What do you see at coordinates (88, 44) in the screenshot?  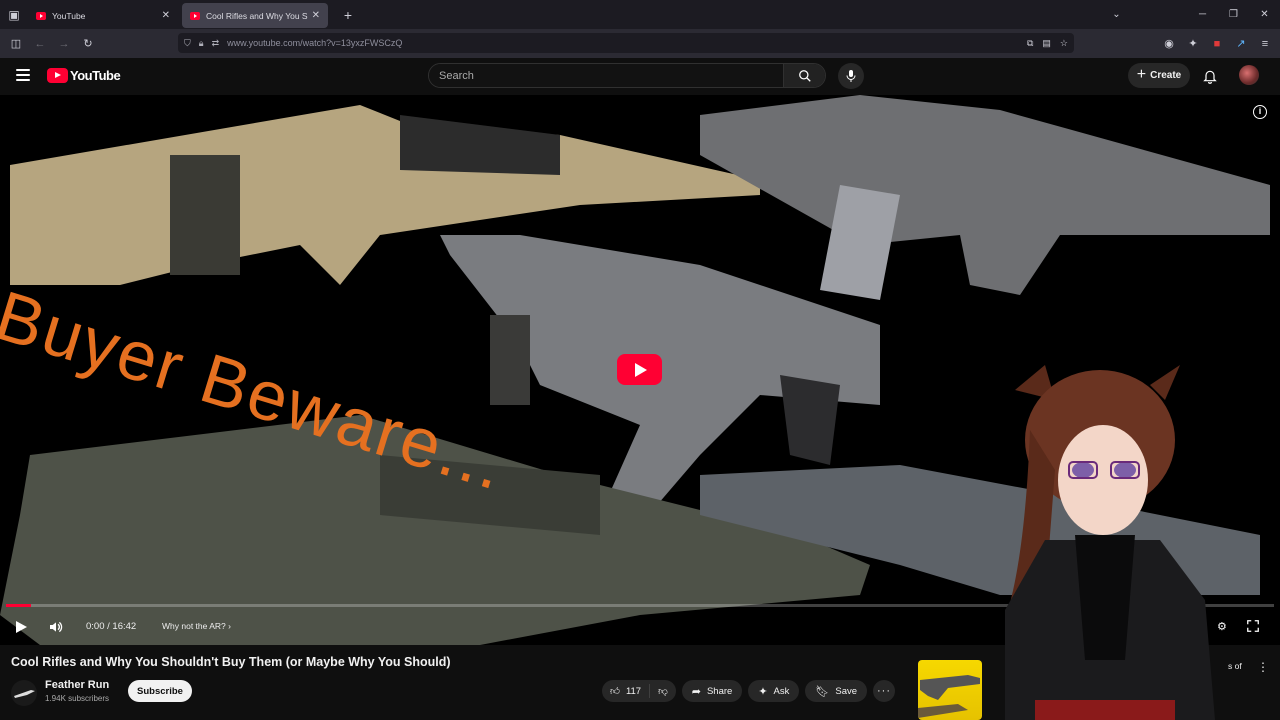 I see `reload-icon: ↻` at bounding box center [88, 44].